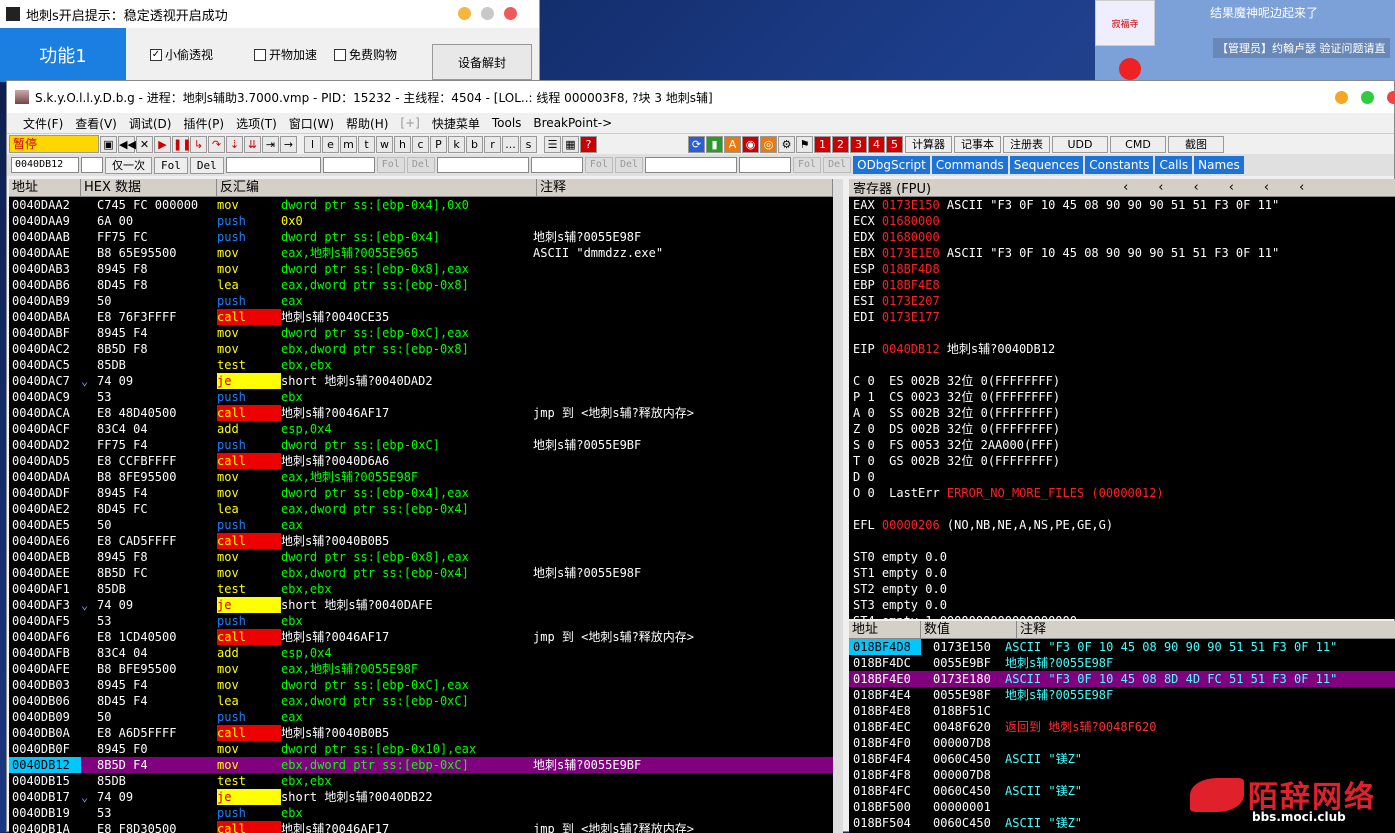 This screenshot has width=1395, height=833. I want to click on stack-row: 018BF4DC 0055E9BF 地刺s辅?0055E98F, so click(1122, 663).